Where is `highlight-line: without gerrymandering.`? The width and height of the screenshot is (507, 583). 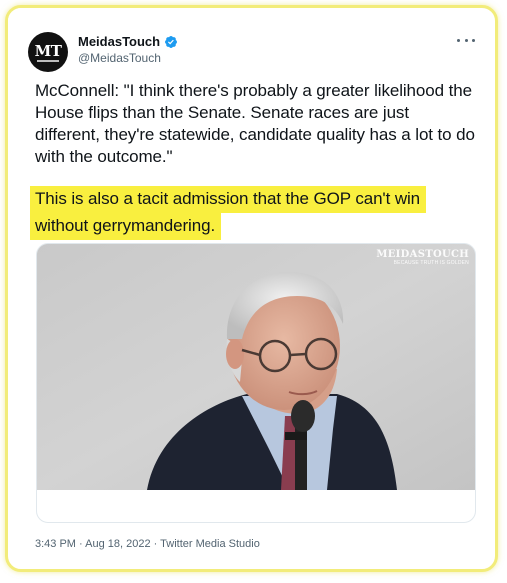
highlight-line: without gerrymandering. is located at coordinates (126, 226).